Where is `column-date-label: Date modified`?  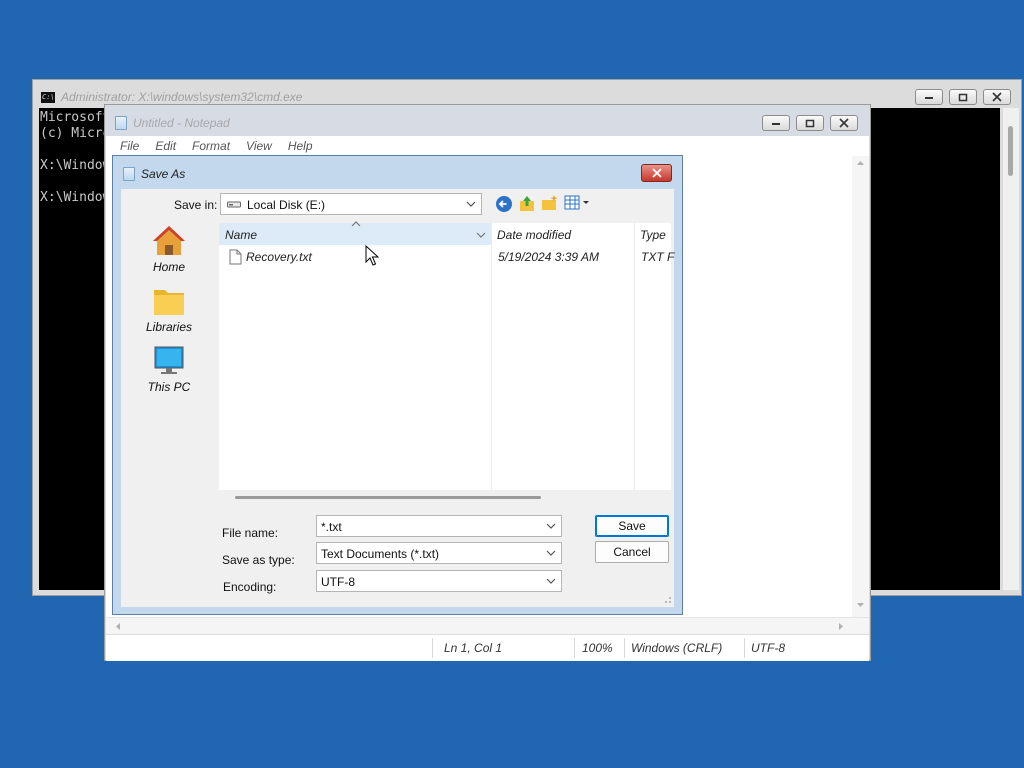 column-date-label: Date modified is located at coordinates (534, 235).